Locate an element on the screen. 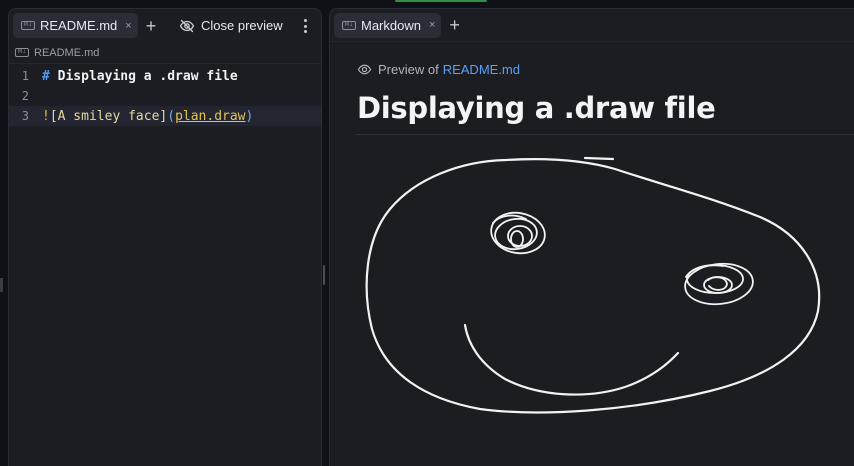 This screenshot has height=466, width=854. tab-readme: M↓ README.md × is located at coordinates (75, 25).